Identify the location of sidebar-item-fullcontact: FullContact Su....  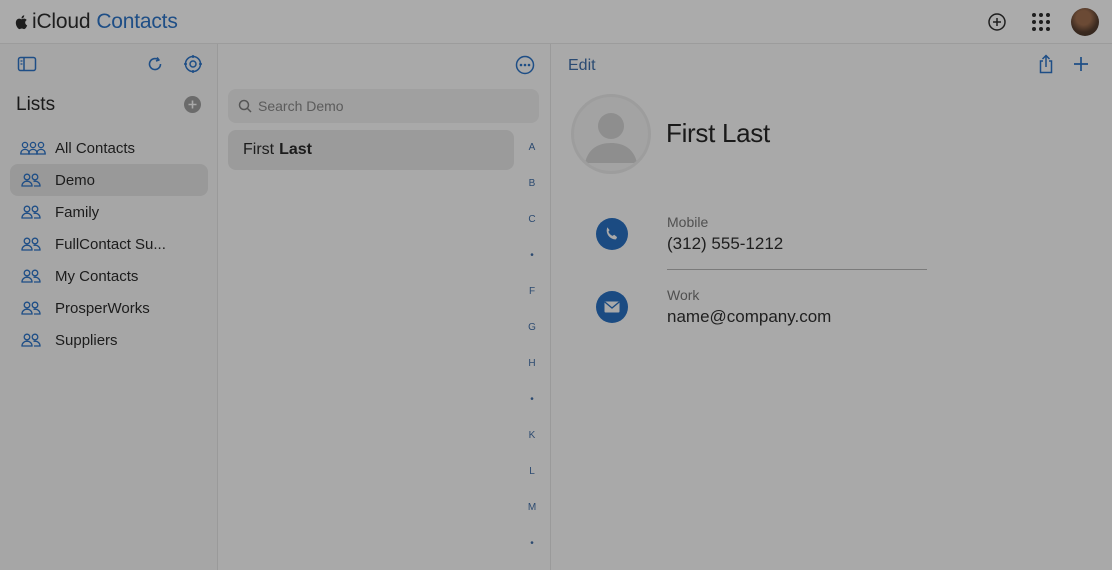
(109, 244).